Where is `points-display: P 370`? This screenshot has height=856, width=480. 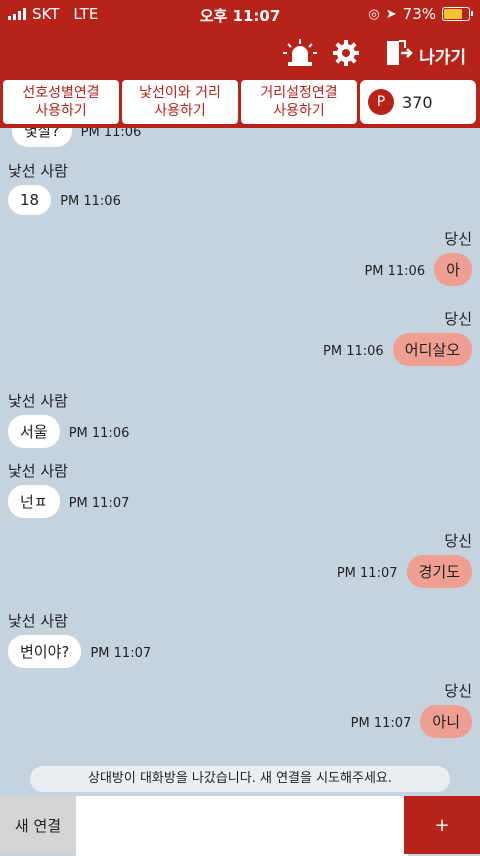 points-display: P 370 is located at coordinates (418, 102).